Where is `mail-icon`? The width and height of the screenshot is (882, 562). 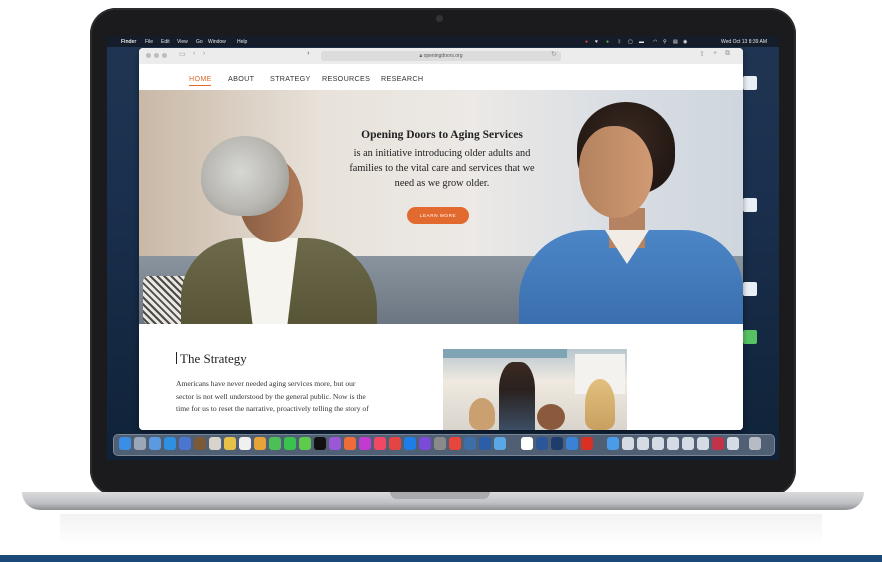
mail-icon is located at coordinates (185, 443).